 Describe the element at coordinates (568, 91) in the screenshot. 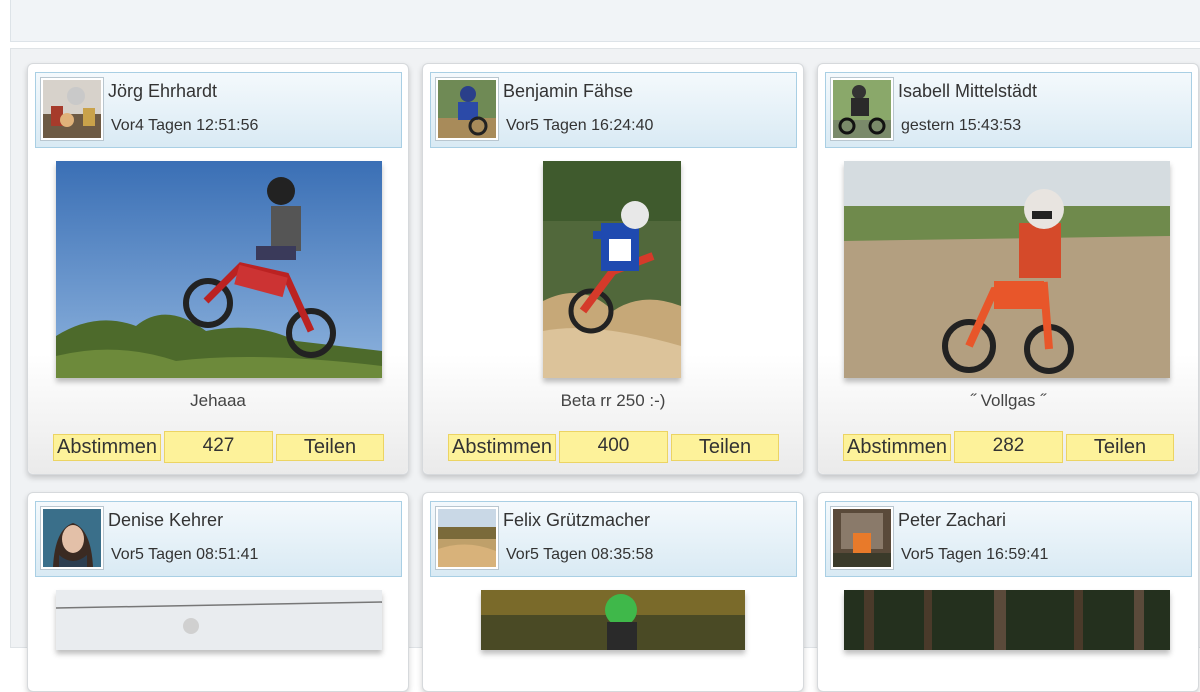

I see `user-name: Benjamin Fähse` at that location.